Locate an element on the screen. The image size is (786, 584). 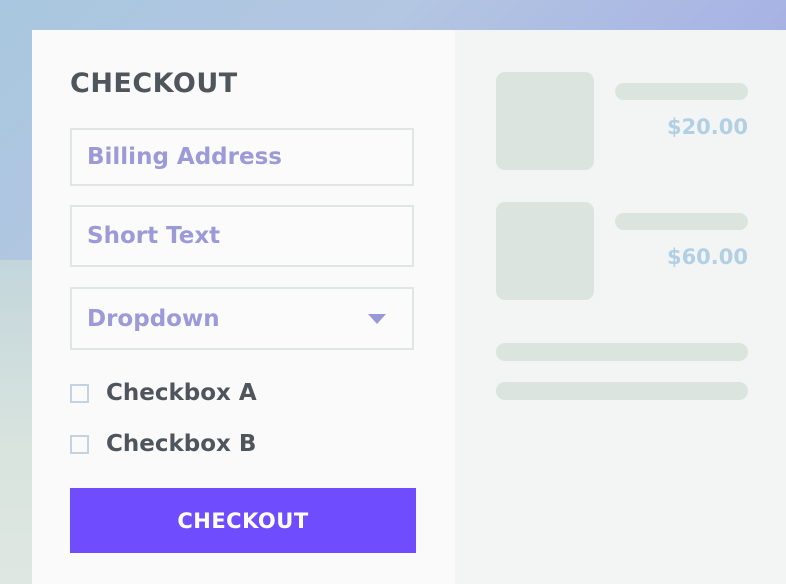
billing-address-field: Billing Address is located at coordinates (242, 157).